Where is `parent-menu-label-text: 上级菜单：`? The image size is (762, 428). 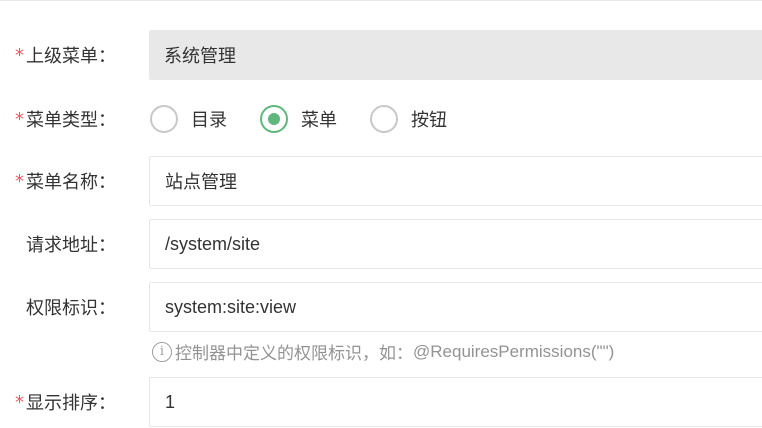 parent-menu-label-text: 上级菜单： is located at coordinates (71, 56).